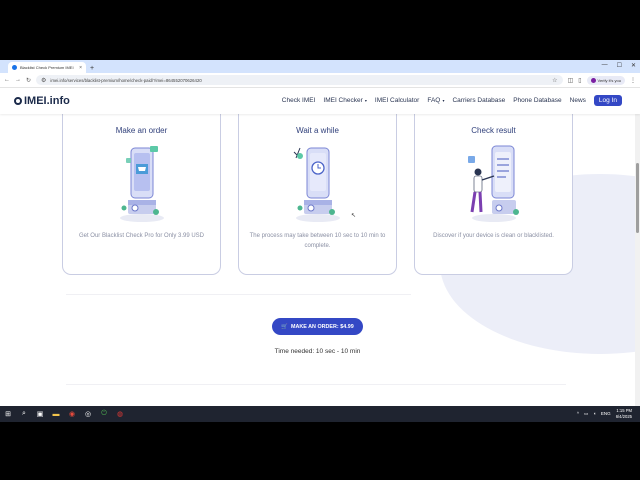 The height and width of the screenshot is (480, 640). Describe the element at coordinates (24, 414) in the screenshot. I see `search-icon: ⌕` at that location.